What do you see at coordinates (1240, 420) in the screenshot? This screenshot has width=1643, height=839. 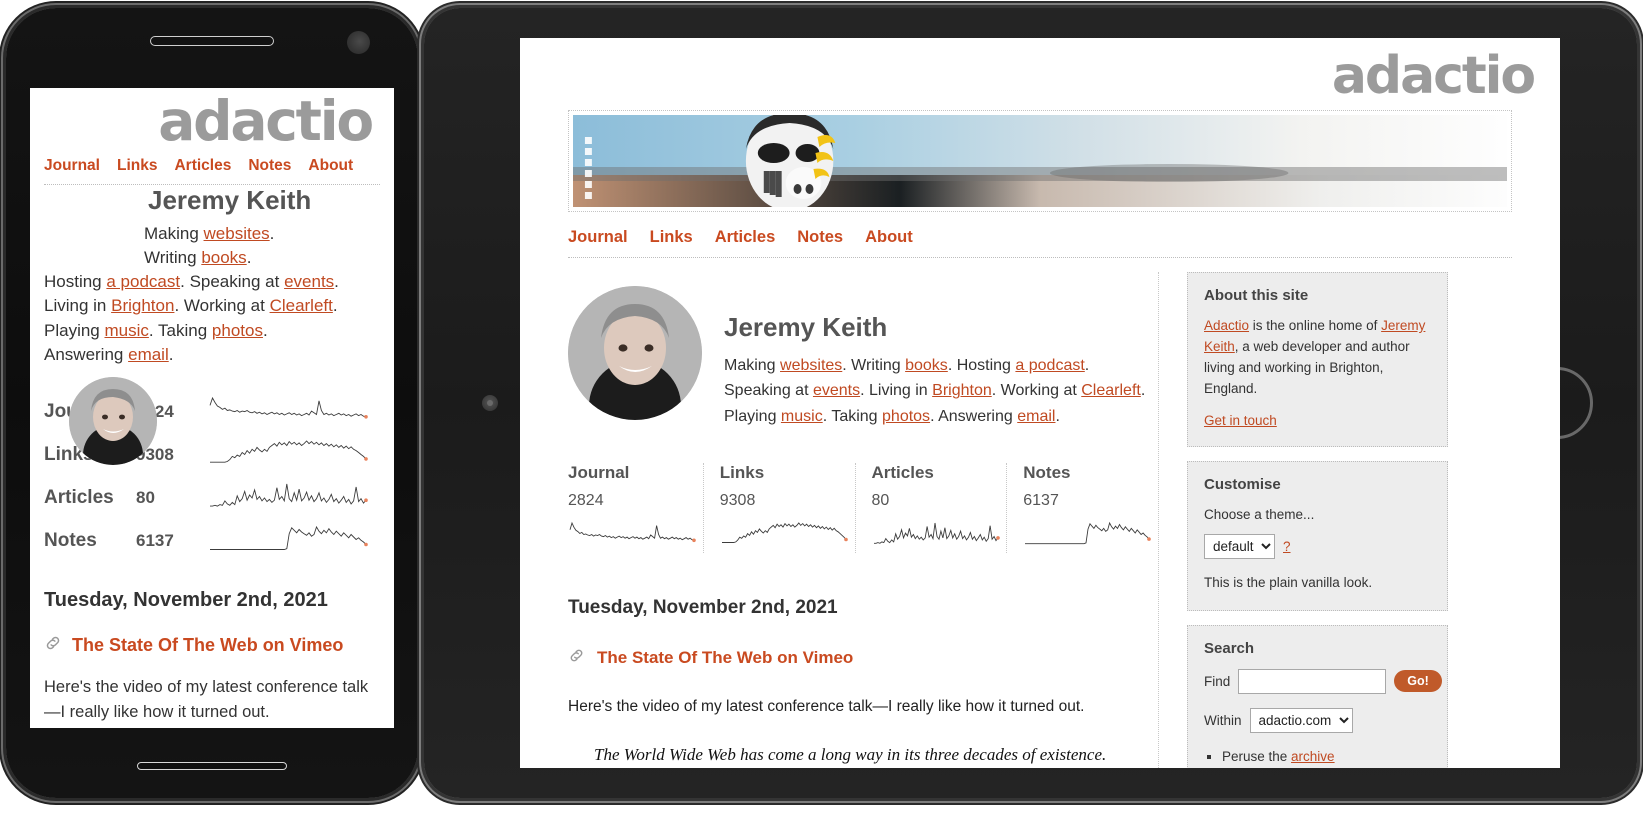 I see `get-in-touch-link: Get in touch` at bounding box center [1240, 420].